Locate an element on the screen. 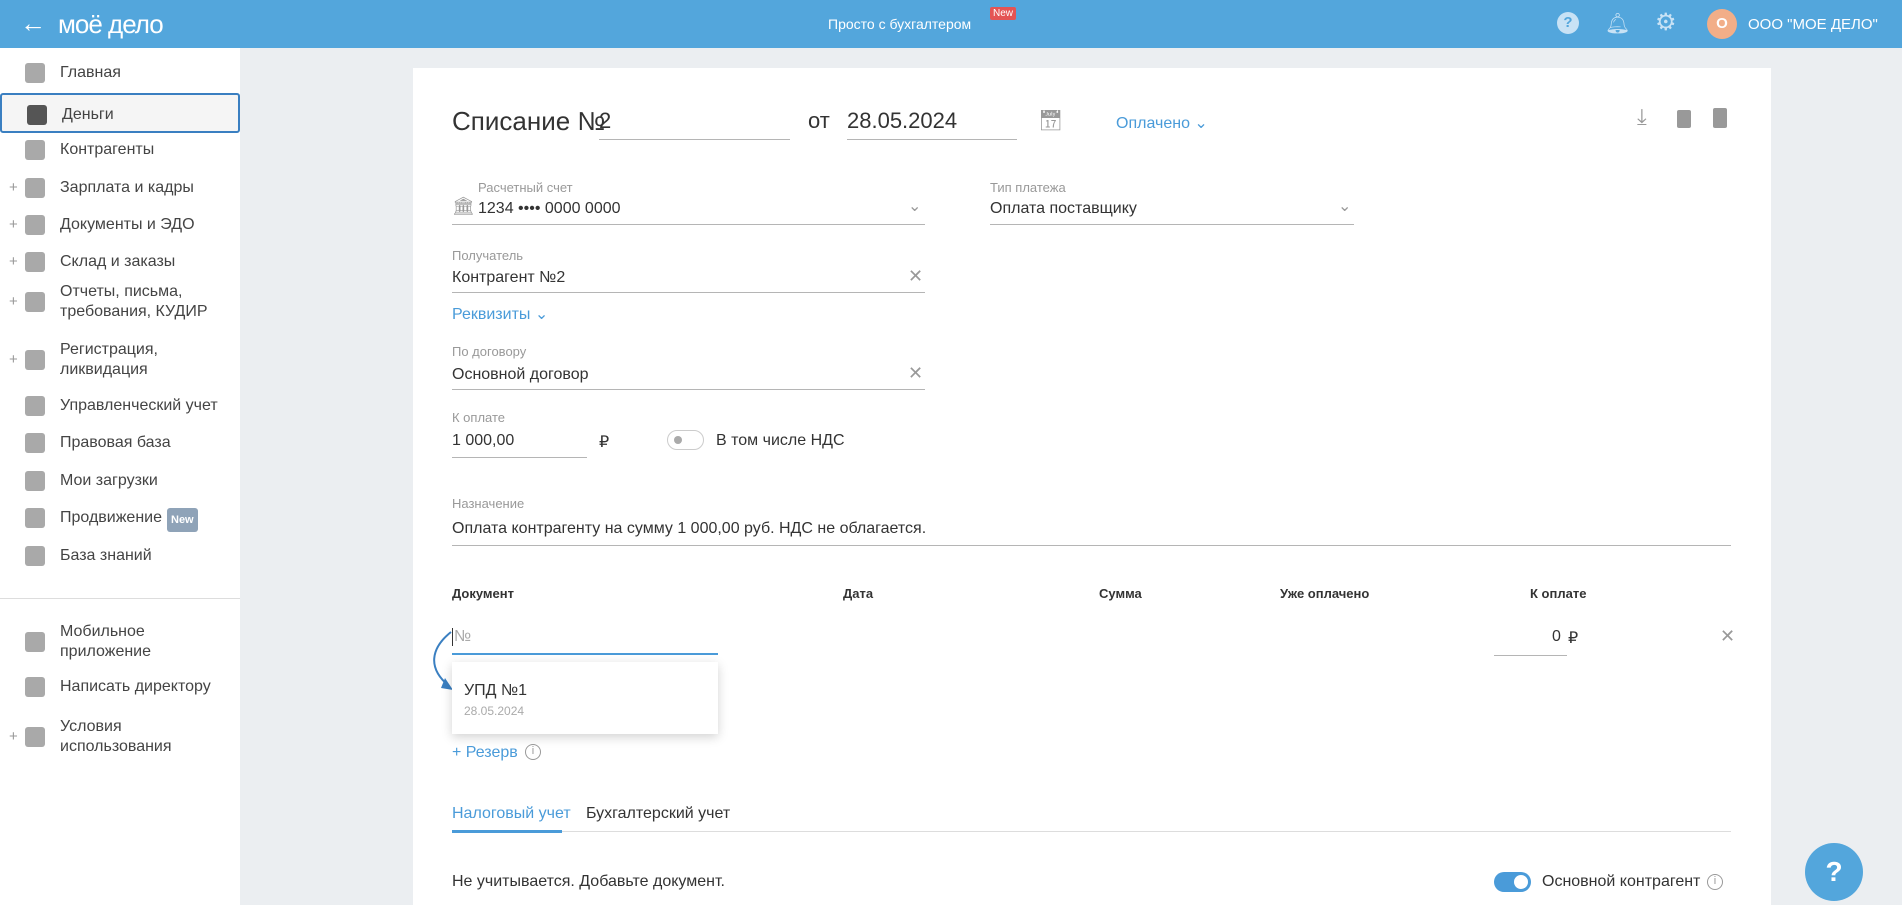  status-dropdown: Оплачено ⌄ is located at coordinates (1162, 123).